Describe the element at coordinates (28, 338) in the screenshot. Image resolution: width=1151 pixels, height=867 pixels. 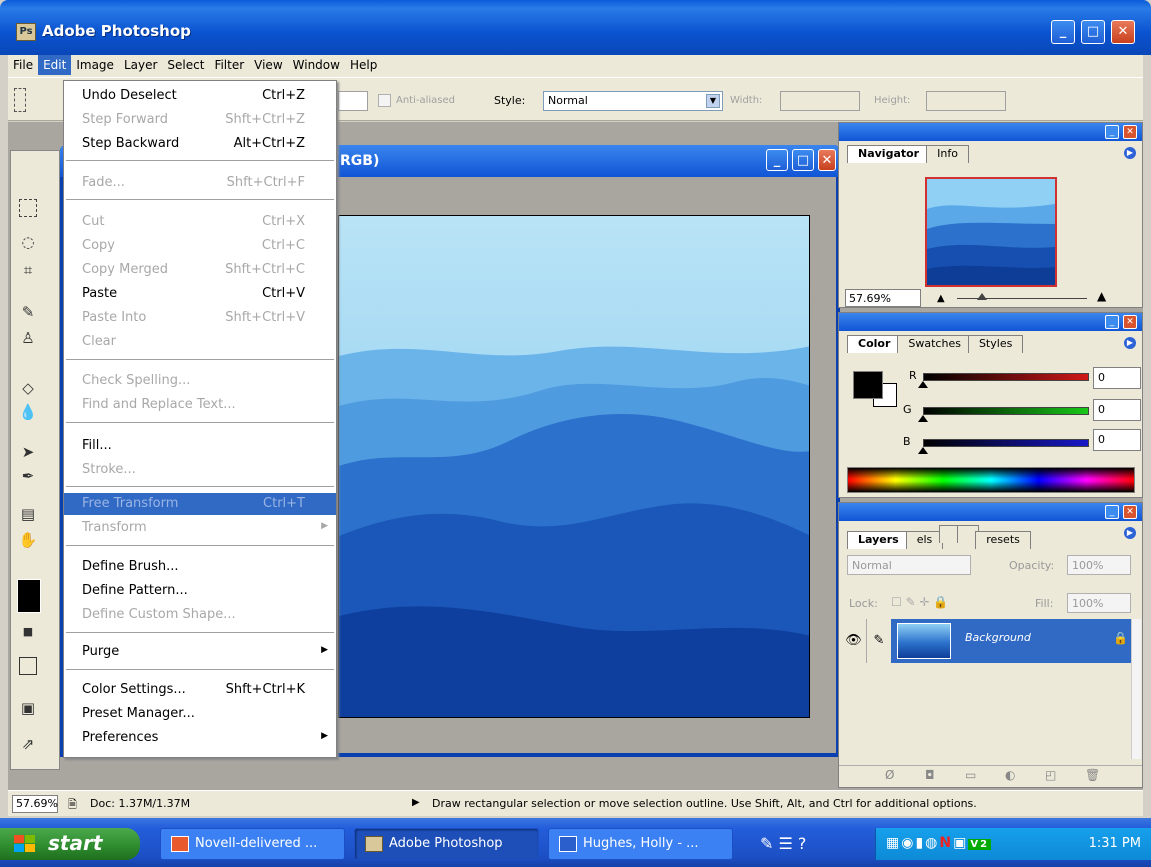
I see `clone-stamp-icon: ♙` at that location.